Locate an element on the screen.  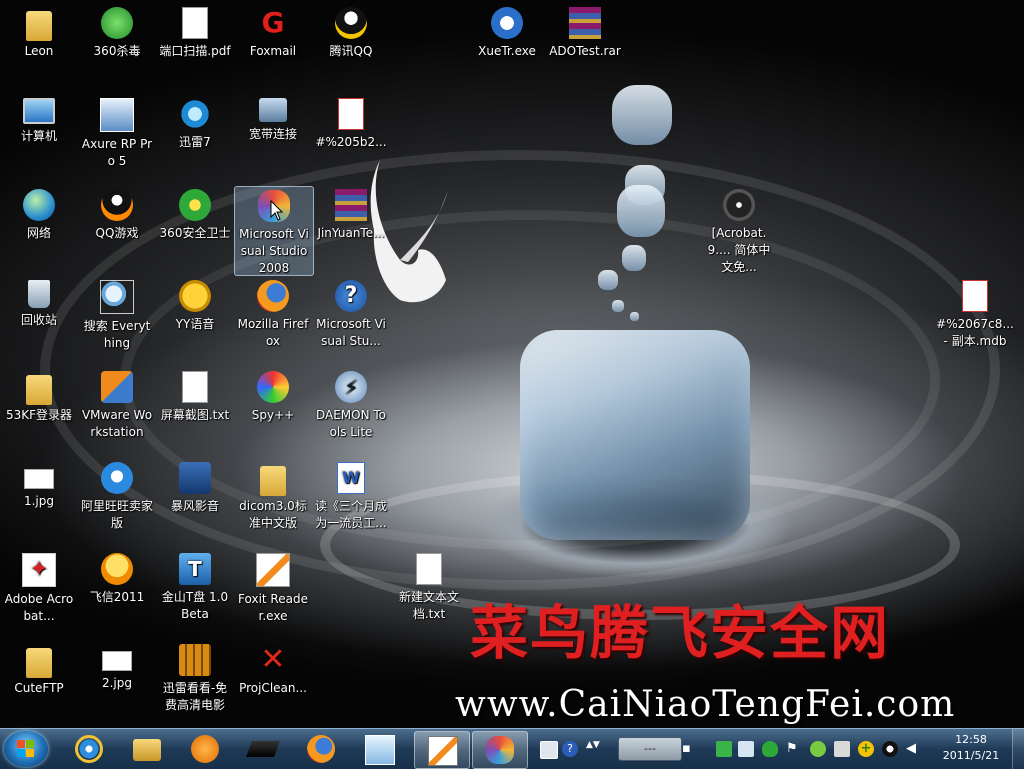
pdf-document-icon is located at coordinates (975, 296).